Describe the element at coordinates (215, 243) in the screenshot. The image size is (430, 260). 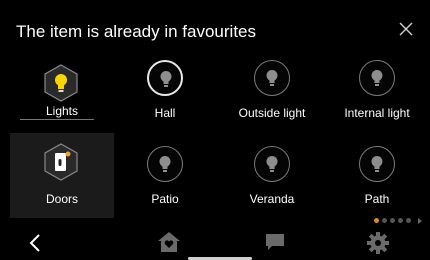
I see `bottom-nav` at that location.